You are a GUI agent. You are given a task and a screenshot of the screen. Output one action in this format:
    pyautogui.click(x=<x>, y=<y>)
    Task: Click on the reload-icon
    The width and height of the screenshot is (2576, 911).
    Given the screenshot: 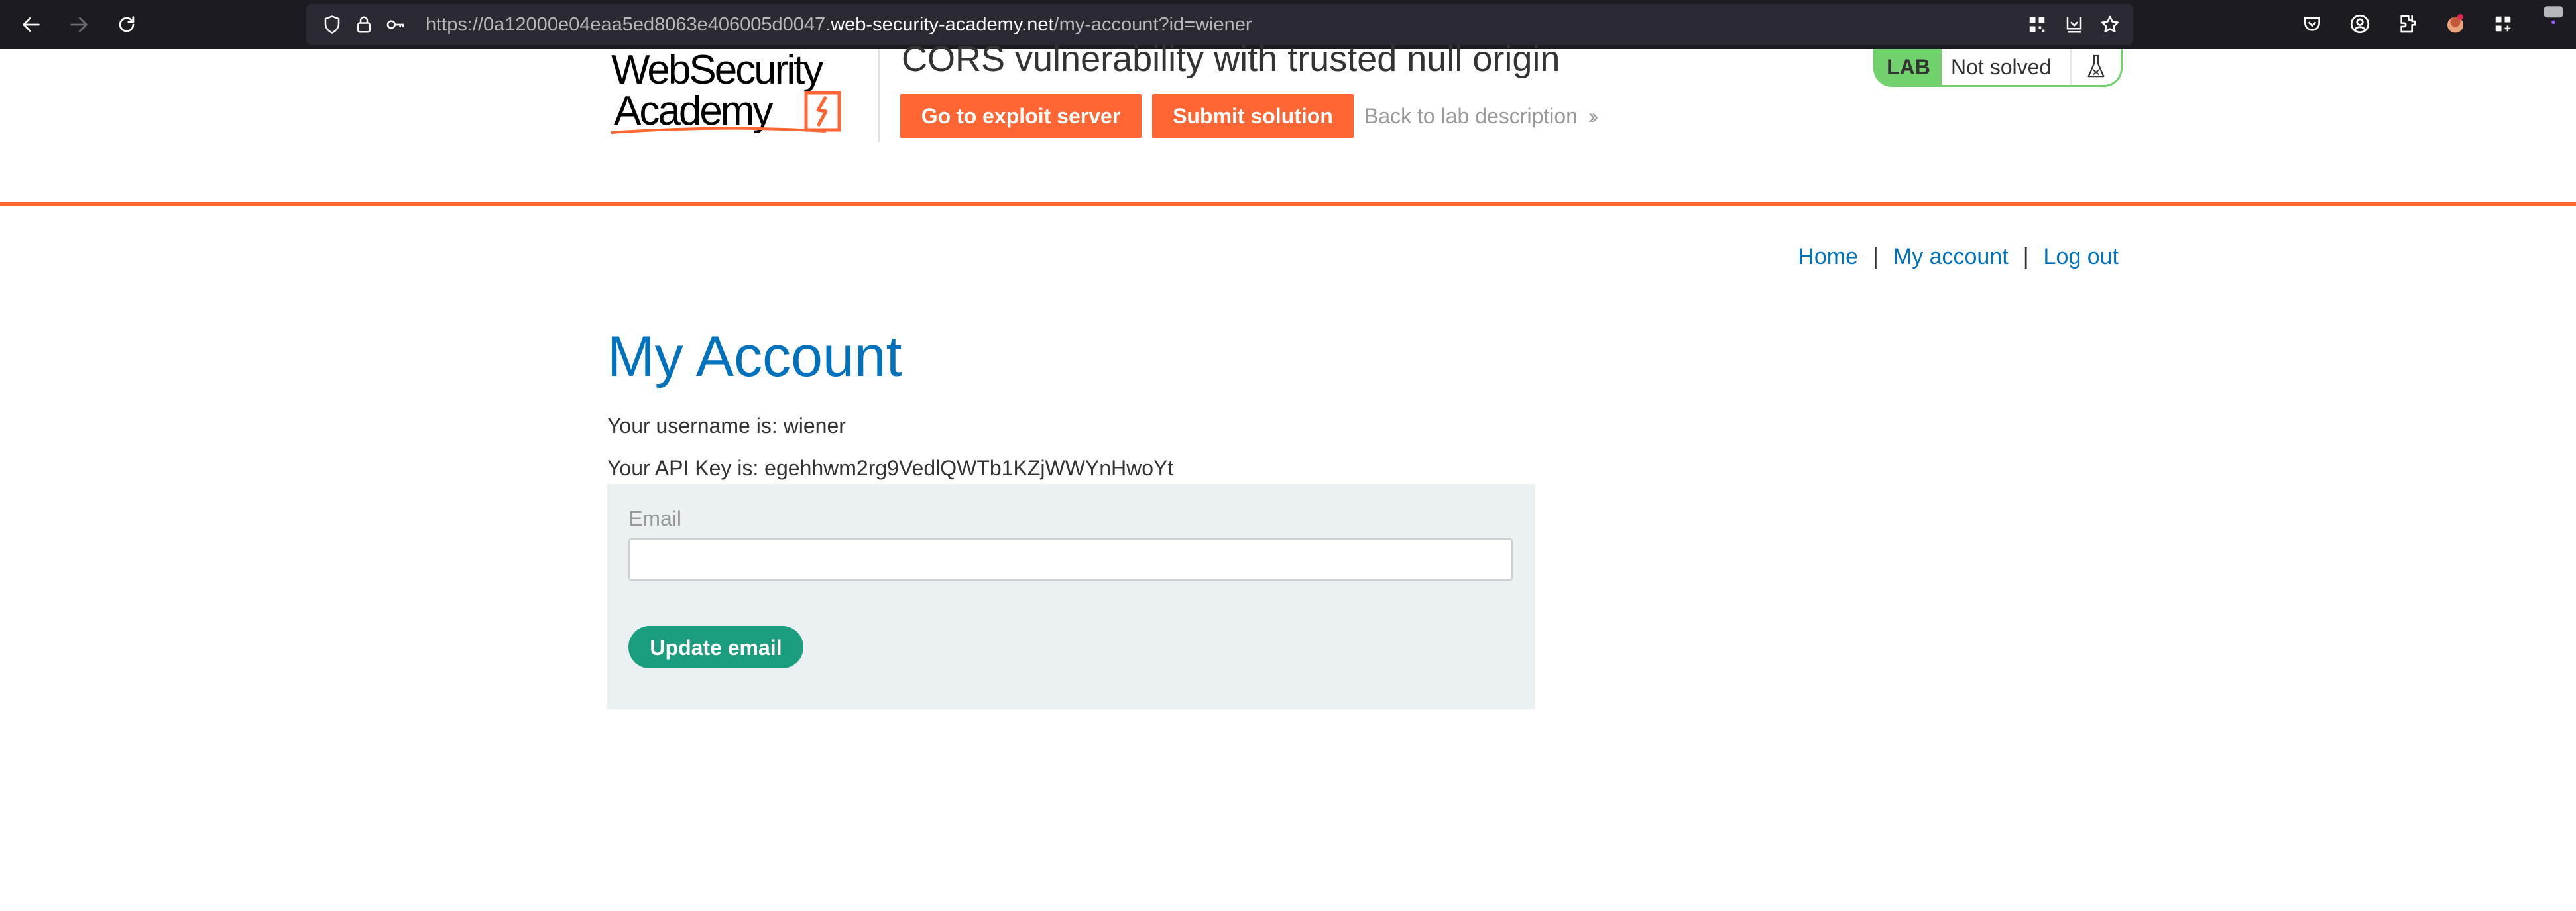 What is the action you would take?
    pyautogui.click(x=127, y=24)
    